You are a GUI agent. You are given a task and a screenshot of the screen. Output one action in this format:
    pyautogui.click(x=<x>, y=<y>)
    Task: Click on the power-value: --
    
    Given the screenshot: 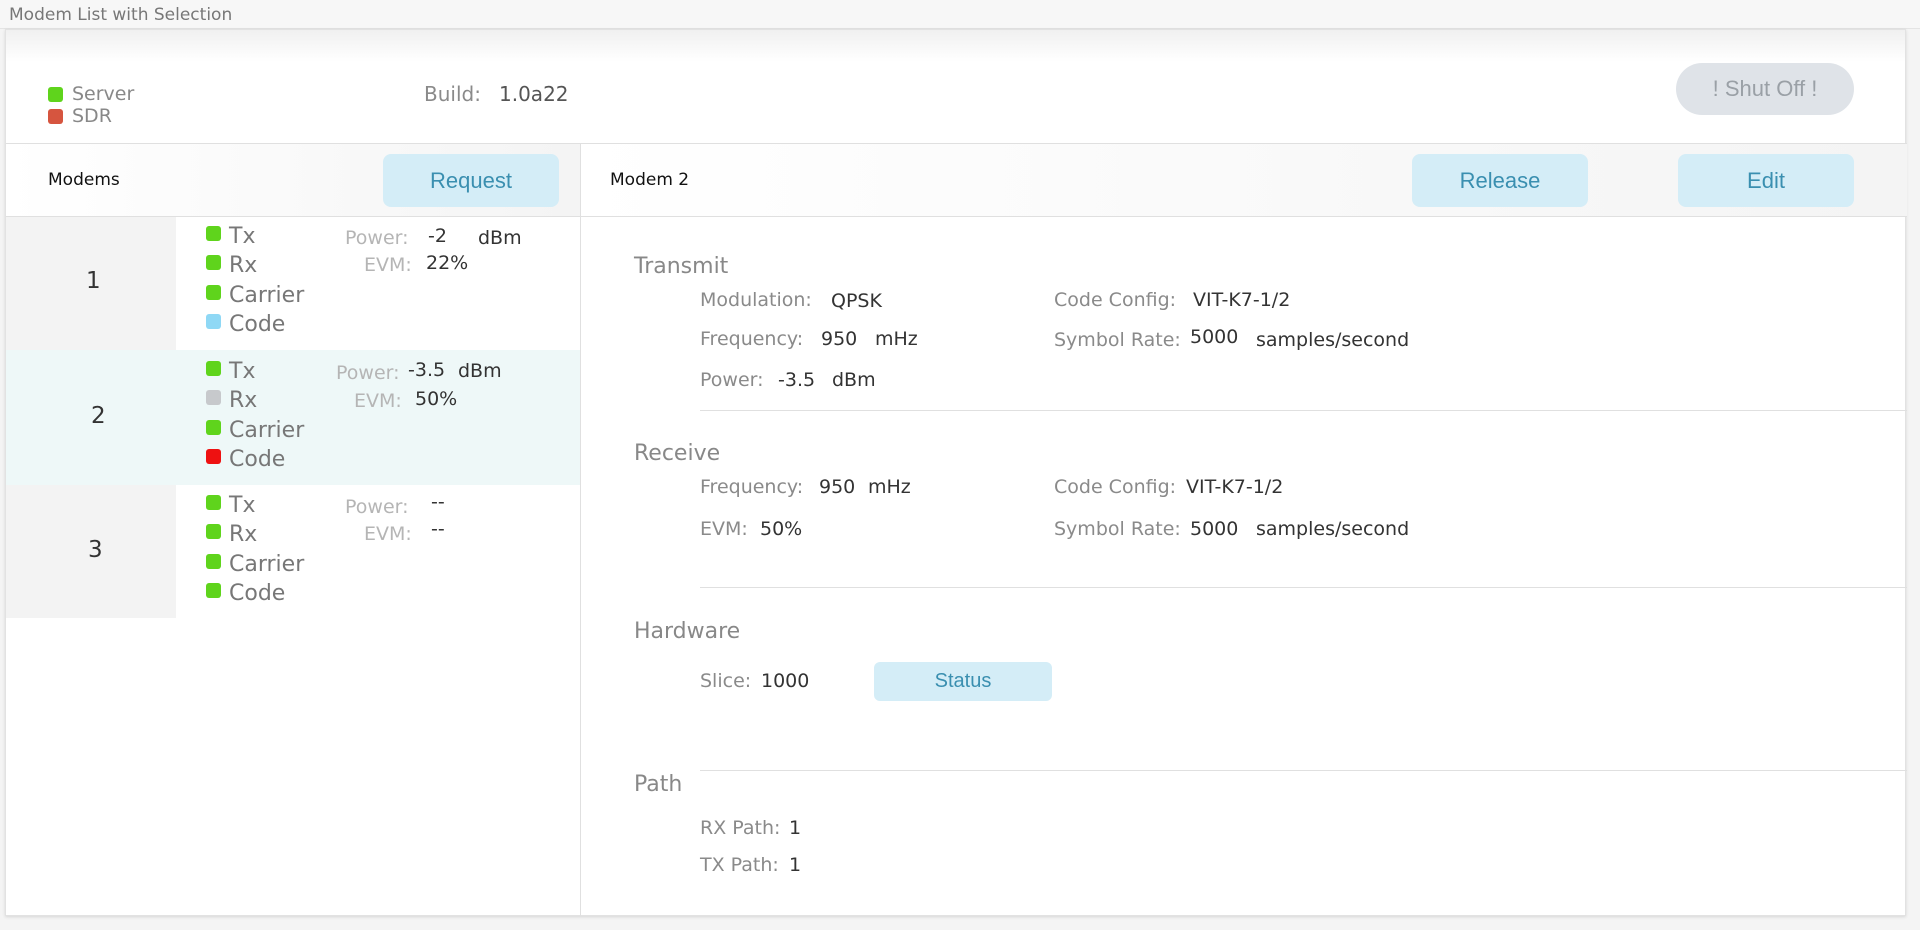 What is the action you would take?
    pyautogui.click(x=438, y=502)
    